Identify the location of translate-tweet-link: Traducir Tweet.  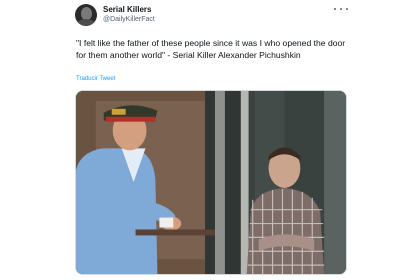
(95, 79).